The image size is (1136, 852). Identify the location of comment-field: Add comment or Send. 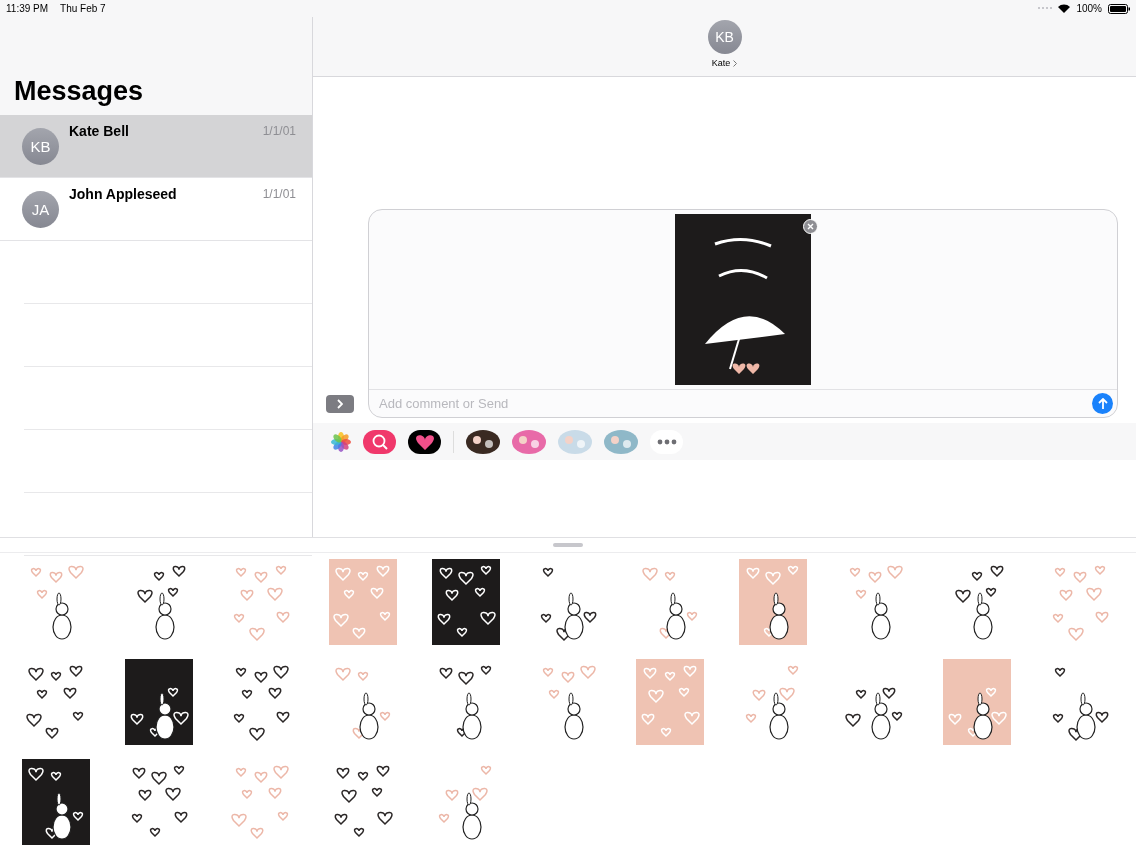
(735, 403).